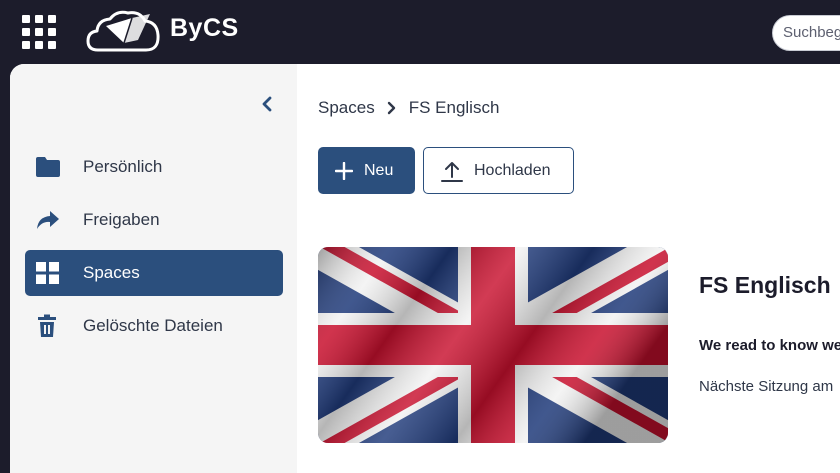 The width and height of the screenshot is (840, 473). Describe the element at coordinates (48, 167) in the screenshot. I see `folder-icon` at that location.